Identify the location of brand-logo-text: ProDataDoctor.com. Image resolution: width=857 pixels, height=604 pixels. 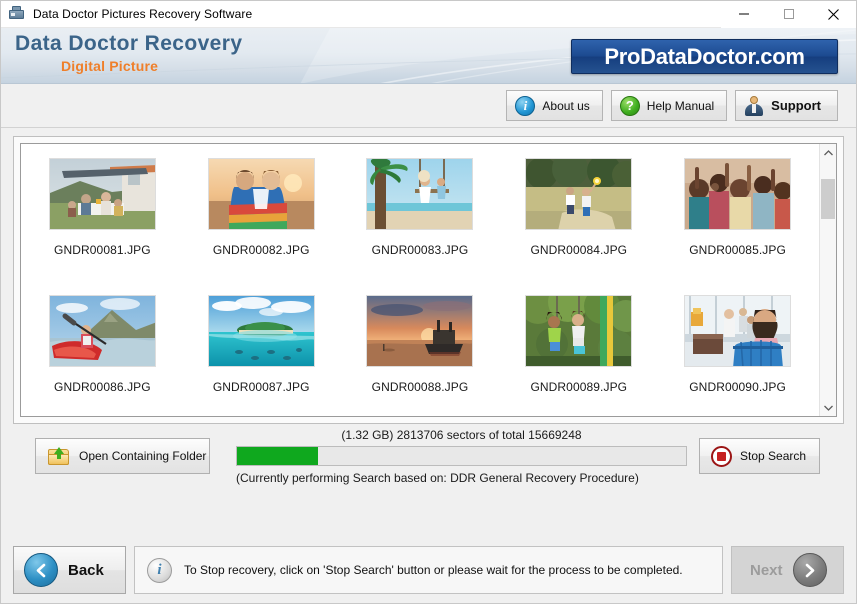
(704, 56).